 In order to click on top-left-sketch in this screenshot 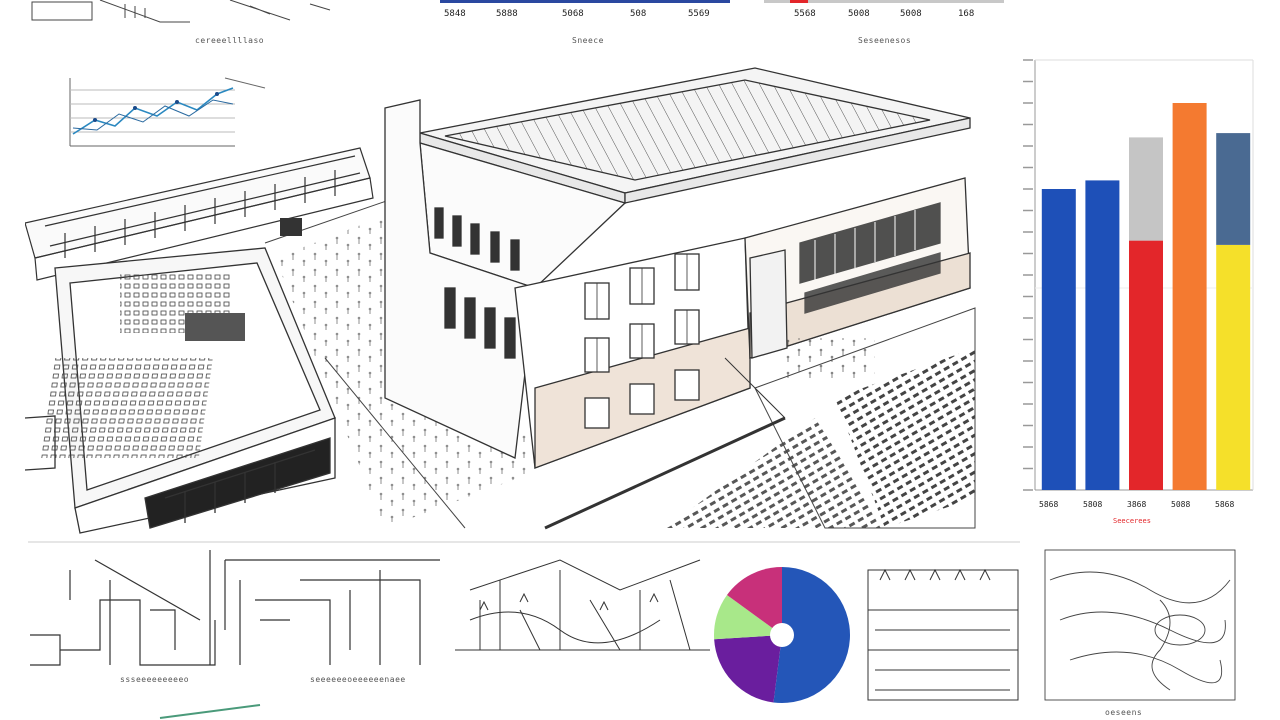, I will do `click(181, 11)`.